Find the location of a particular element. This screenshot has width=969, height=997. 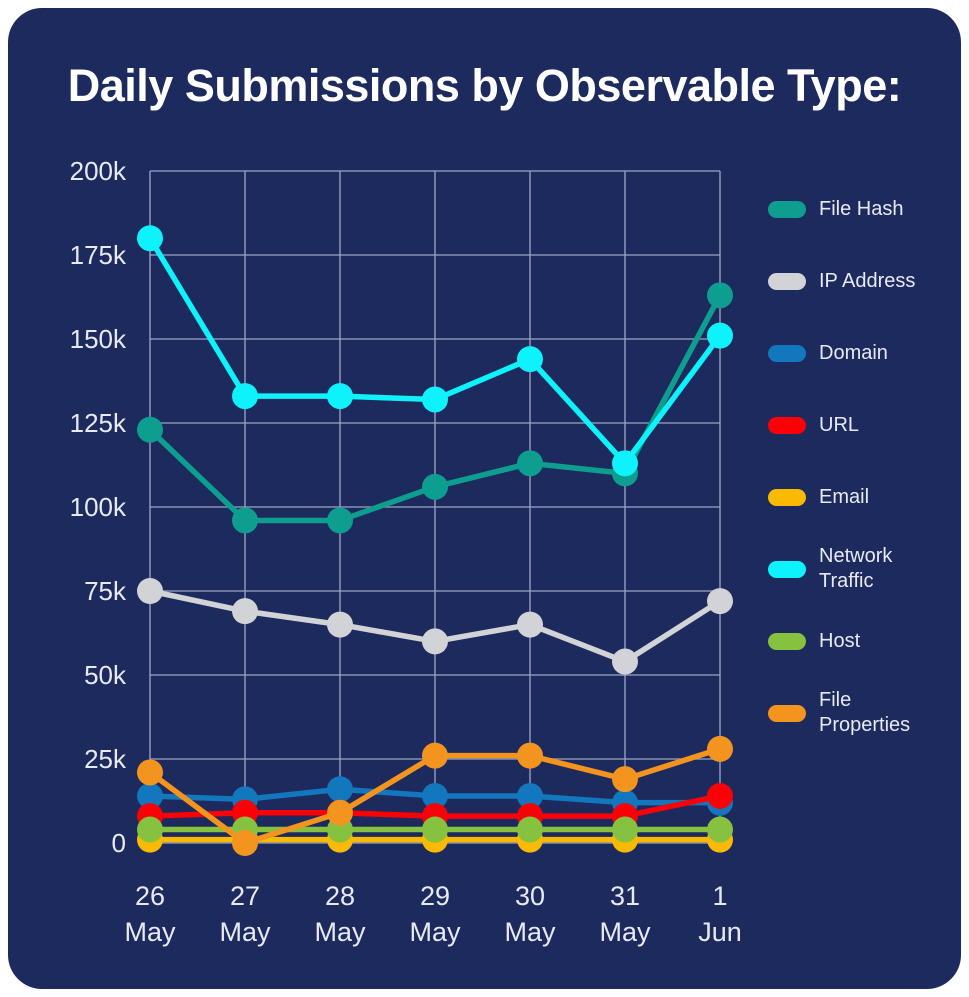

legend-item-label: Email is located at coordinates (844, 496).